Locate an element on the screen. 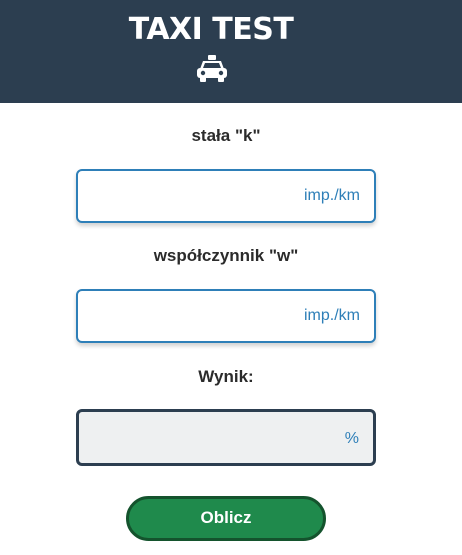 This screenshot has width=462, height=555. k-constant-input is located at coordinates (195, 197).